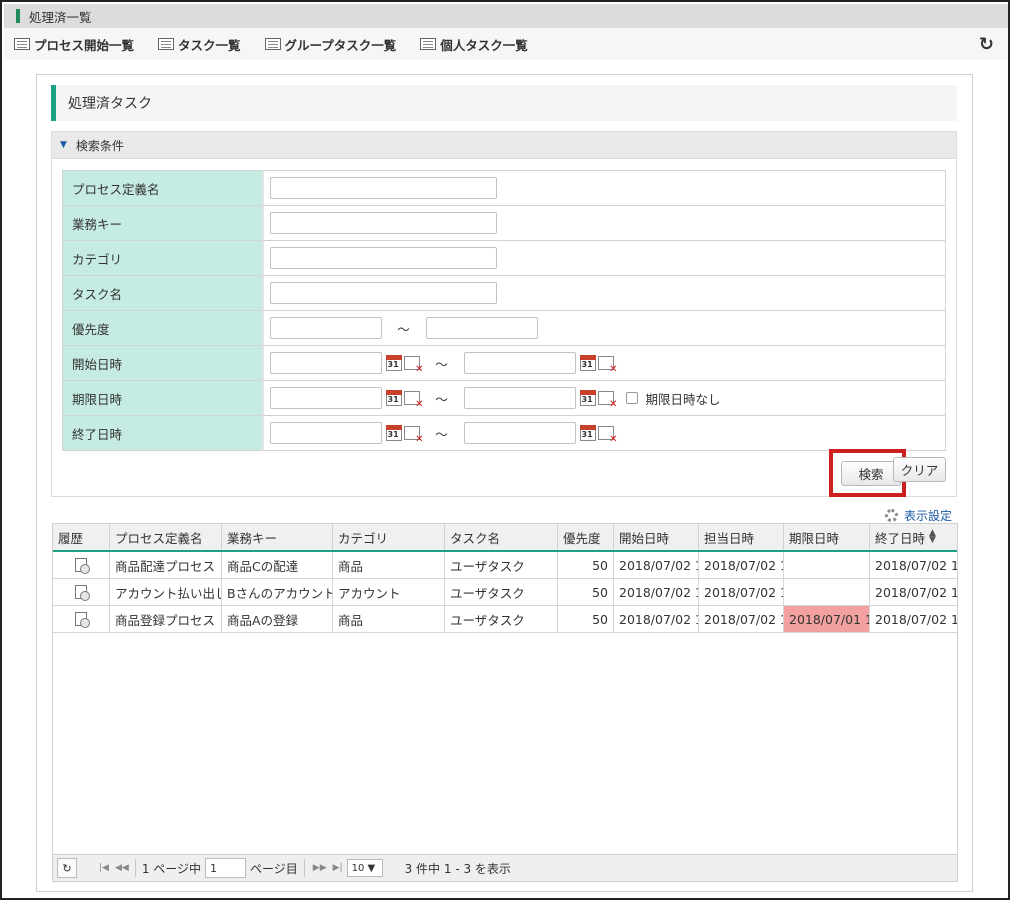 The height and width of the screenshot is (900, 1010). I want to click on task-name-input, so click(383, 293).